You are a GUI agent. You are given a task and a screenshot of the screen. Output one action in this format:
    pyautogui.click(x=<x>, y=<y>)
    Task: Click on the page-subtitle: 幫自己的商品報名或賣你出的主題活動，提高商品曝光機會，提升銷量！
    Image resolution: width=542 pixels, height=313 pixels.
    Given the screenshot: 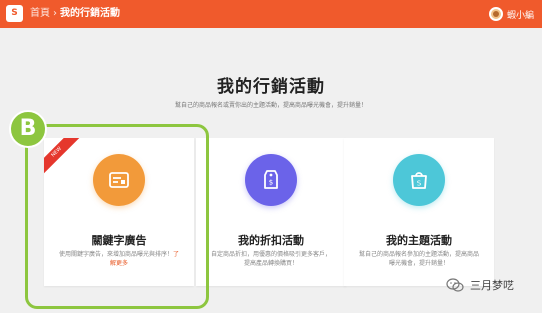 What is the action you would take?
    pyautogui.click(x=270, y=105)
    